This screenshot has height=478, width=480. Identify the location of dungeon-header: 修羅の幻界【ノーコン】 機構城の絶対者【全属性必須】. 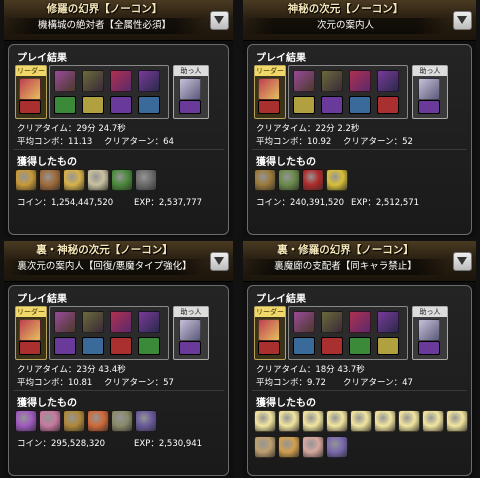
(118, 20).